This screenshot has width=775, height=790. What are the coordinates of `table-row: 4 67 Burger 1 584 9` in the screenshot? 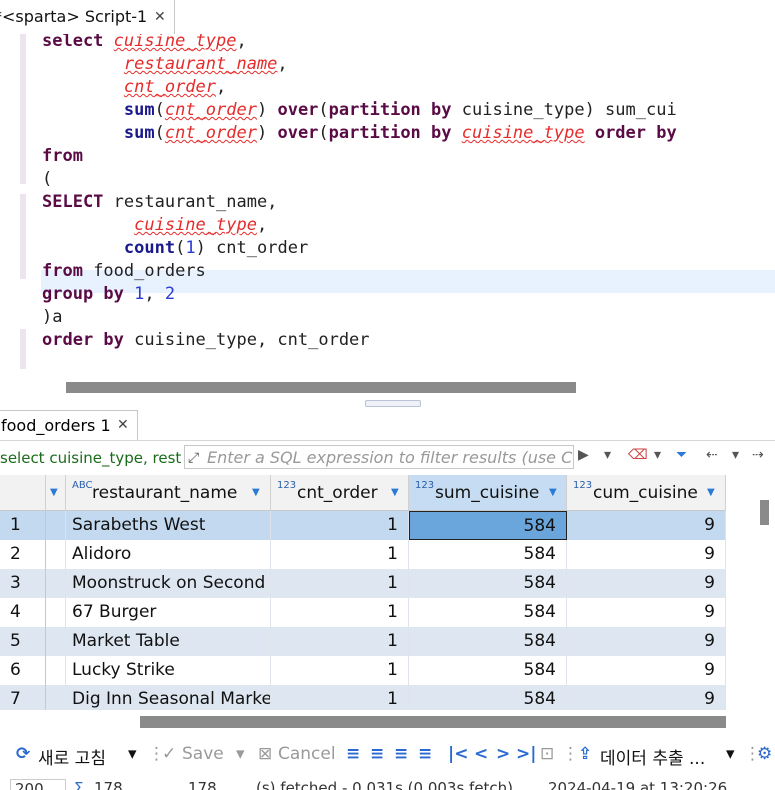 It's located at (363, 612).